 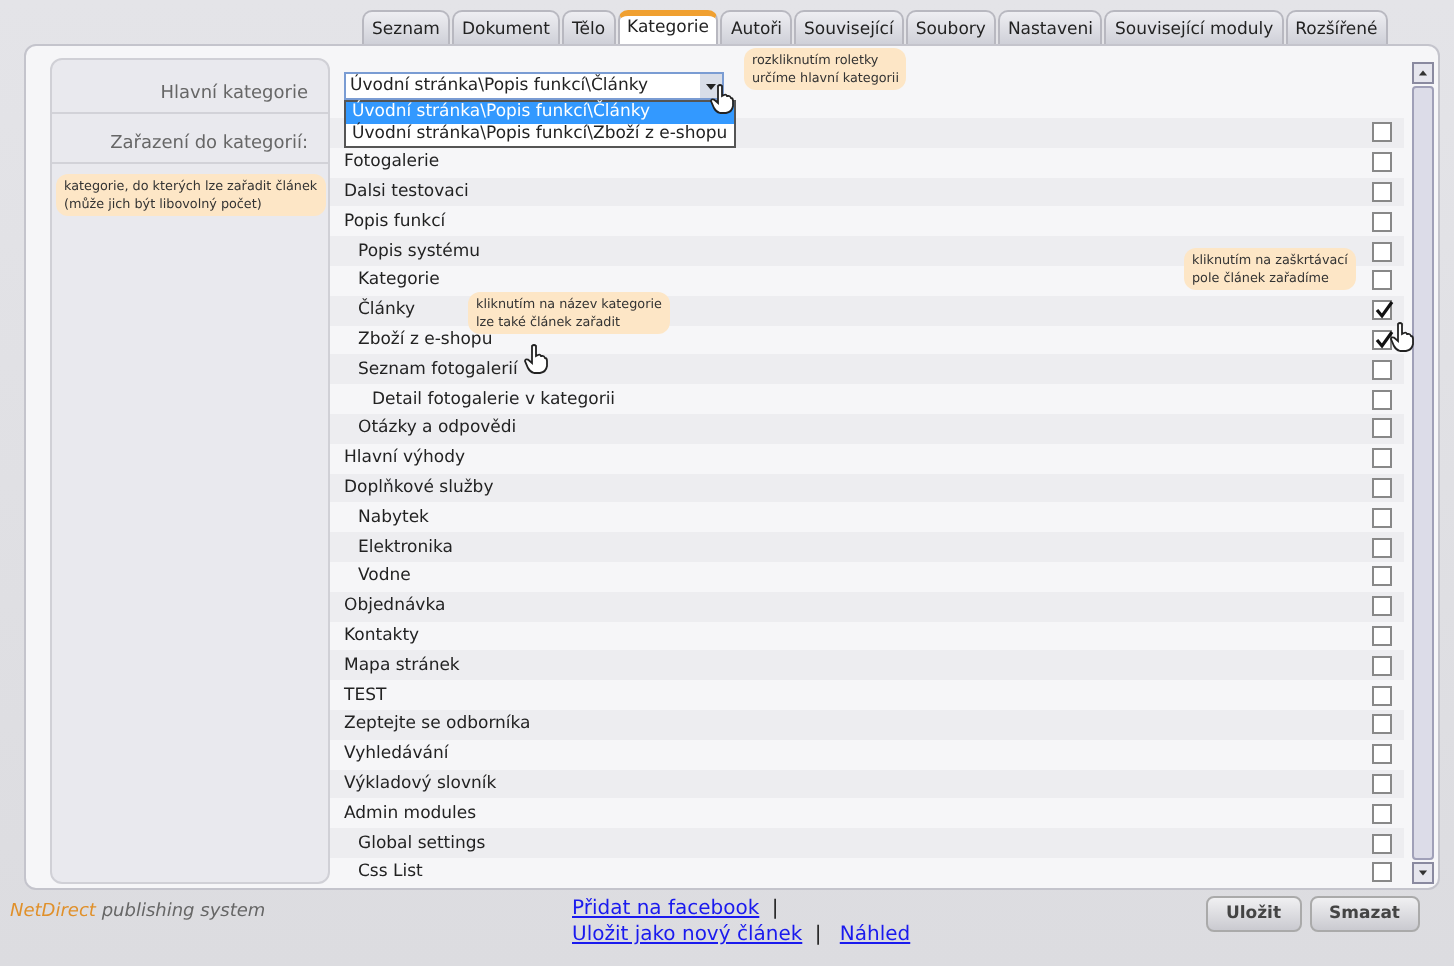 What do you see at coordinates (875, 935) in the screenshot?
I see `footer-link: Náhled` at bounding box center [875, 935].